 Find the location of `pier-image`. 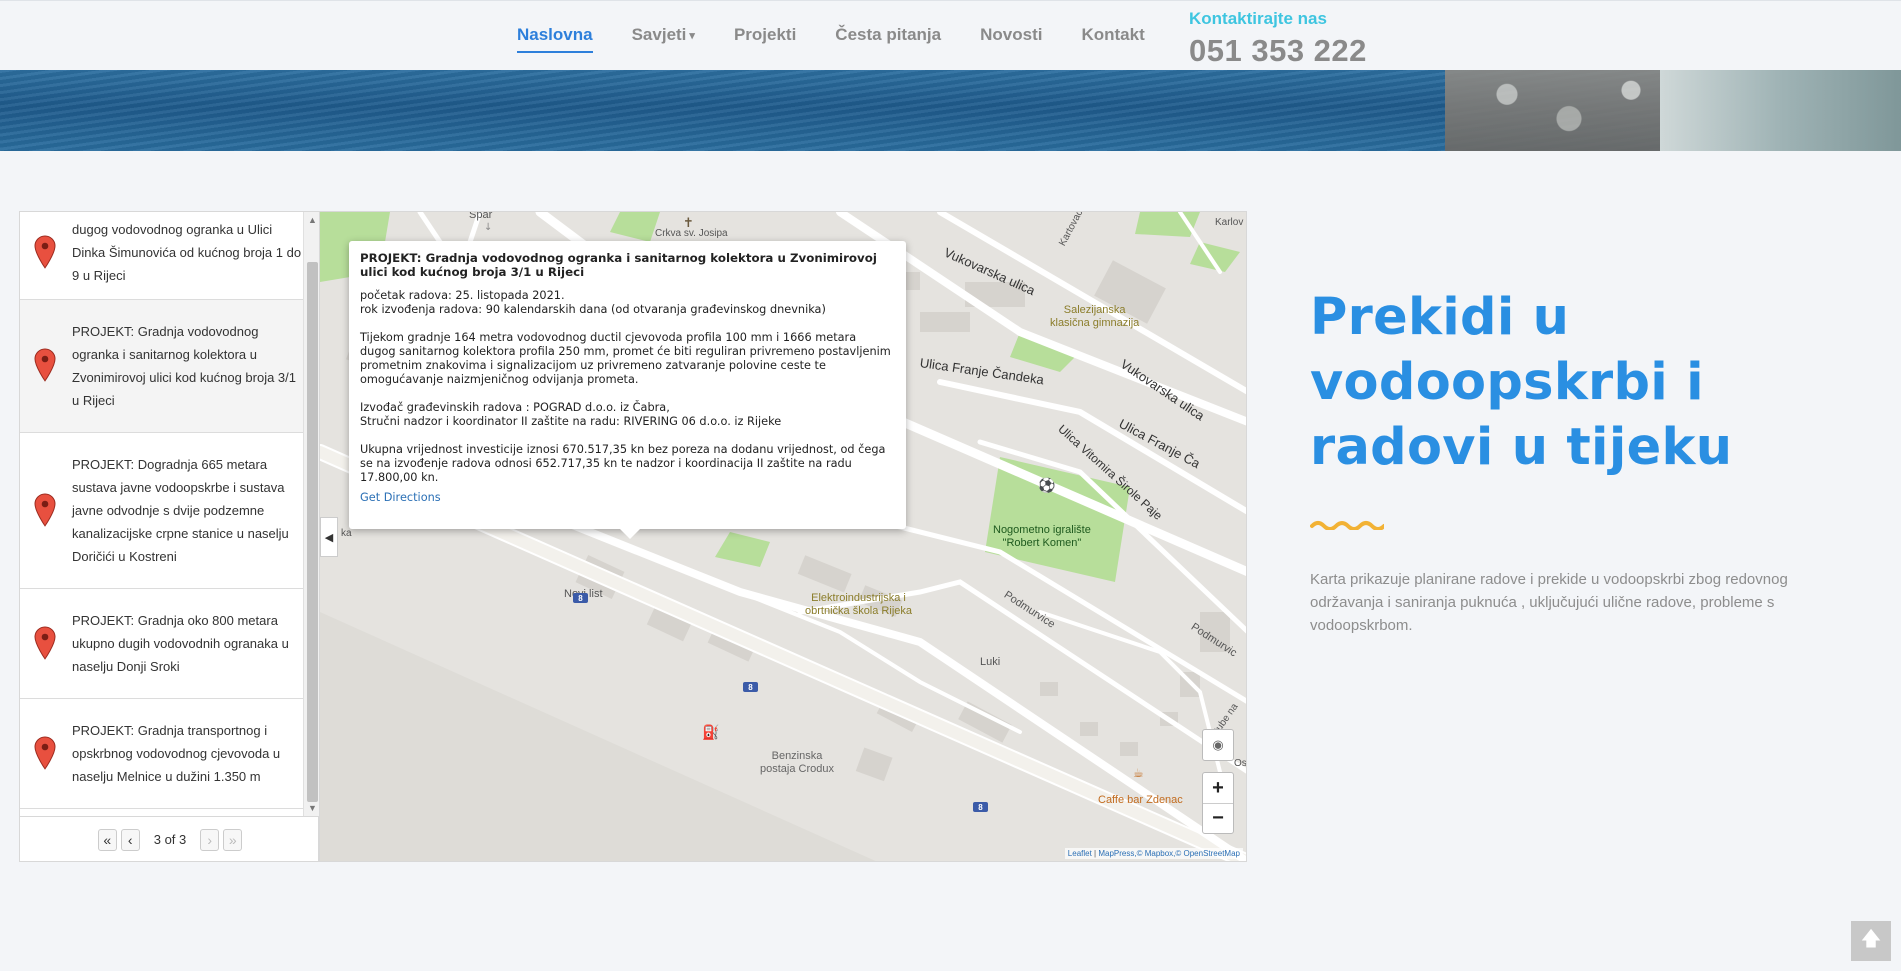

pier-image is located at coordinates (1780, 110).